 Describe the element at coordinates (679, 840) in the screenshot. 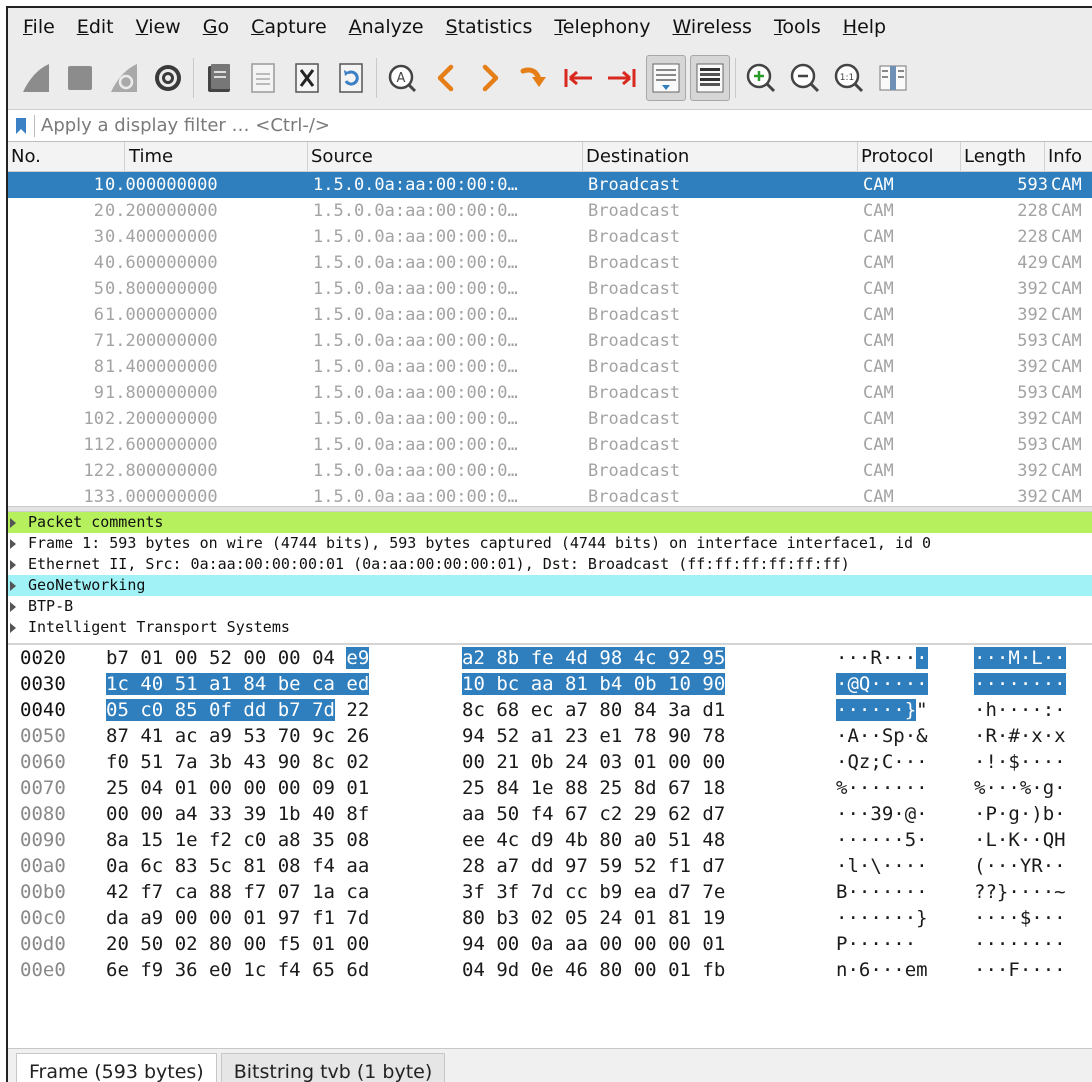

I see `hex-byte: 51` at that location.